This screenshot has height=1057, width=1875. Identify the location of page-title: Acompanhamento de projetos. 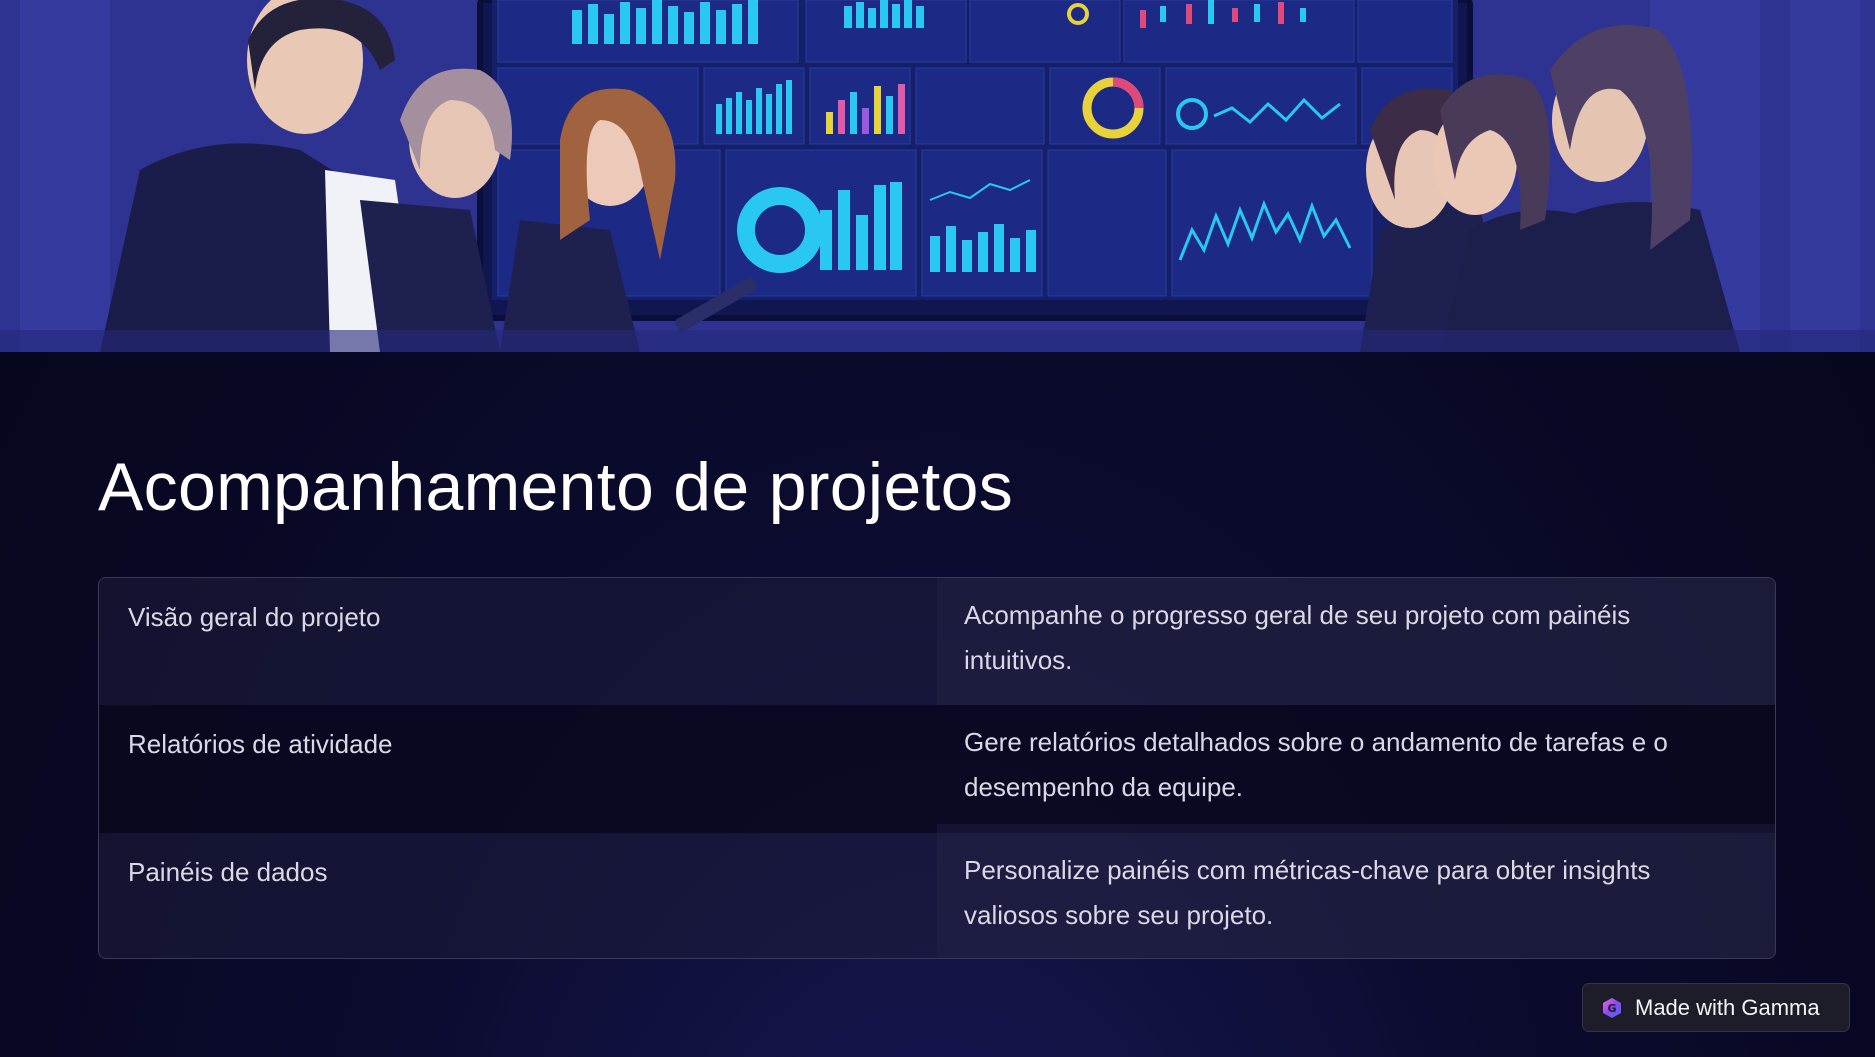
(556, 487).